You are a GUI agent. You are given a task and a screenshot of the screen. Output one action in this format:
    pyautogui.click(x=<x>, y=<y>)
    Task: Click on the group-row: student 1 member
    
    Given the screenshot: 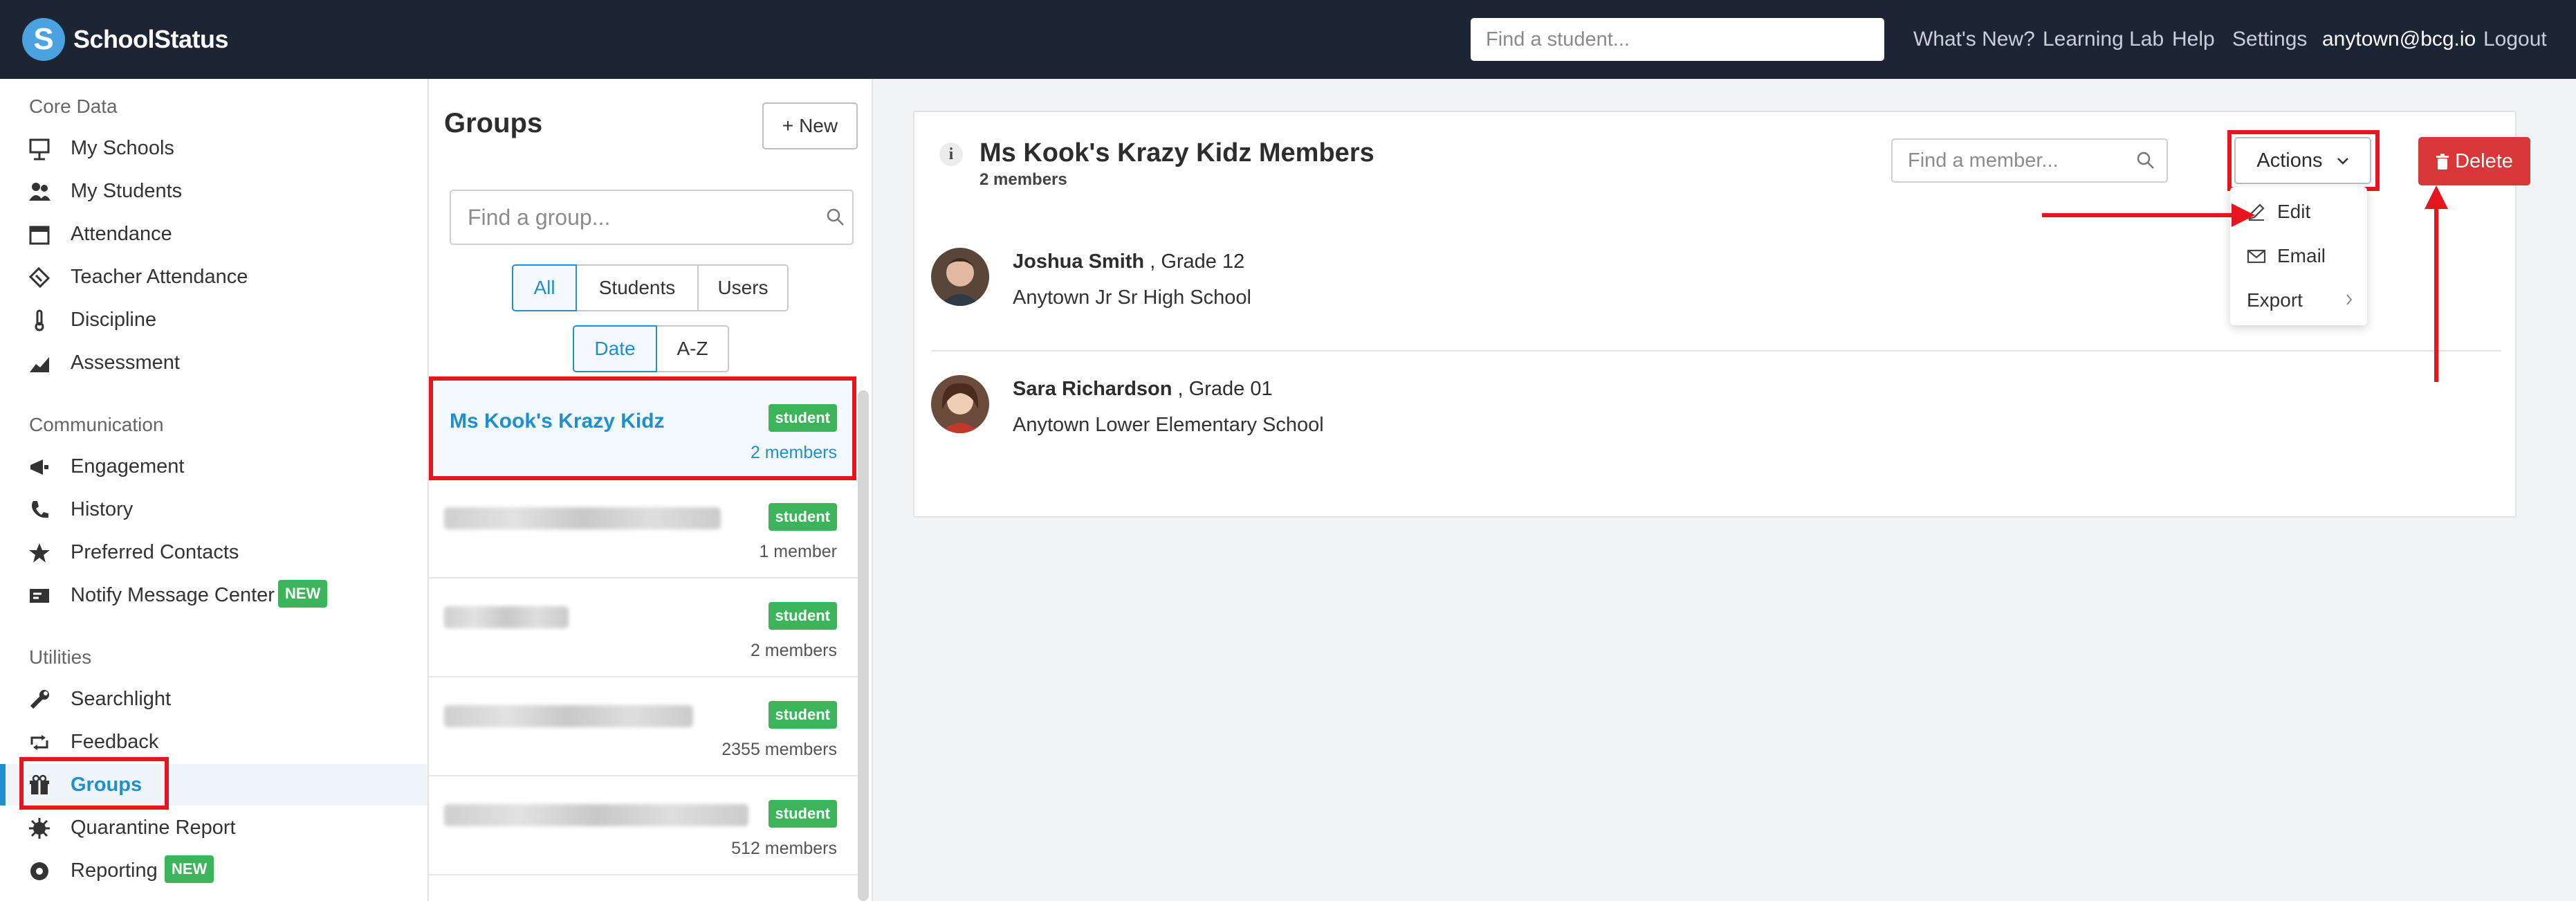 What is the action you would take?
    pyautogui.click(x=643, y=529)
    